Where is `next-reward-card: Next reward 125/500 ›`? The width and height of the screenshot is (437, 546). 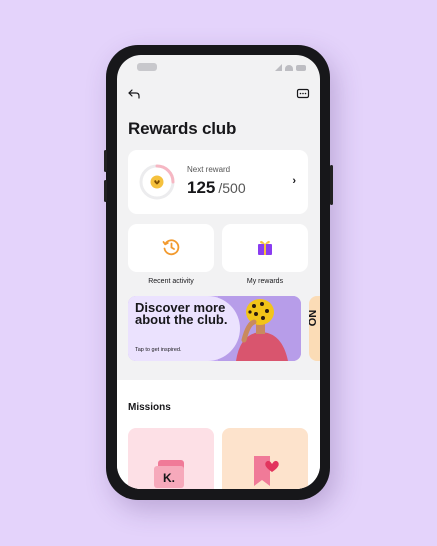 next-reward-card: Next reward 125/500 › is located at coordinates (218, 182).